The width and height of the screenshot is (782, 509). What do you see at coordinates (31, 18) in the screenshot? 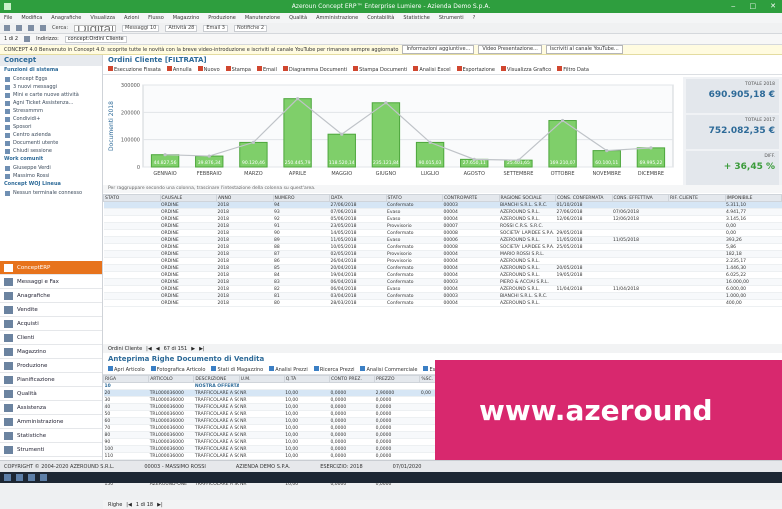
I see `menu-item: Modifica` at bounding box center [31, 18].